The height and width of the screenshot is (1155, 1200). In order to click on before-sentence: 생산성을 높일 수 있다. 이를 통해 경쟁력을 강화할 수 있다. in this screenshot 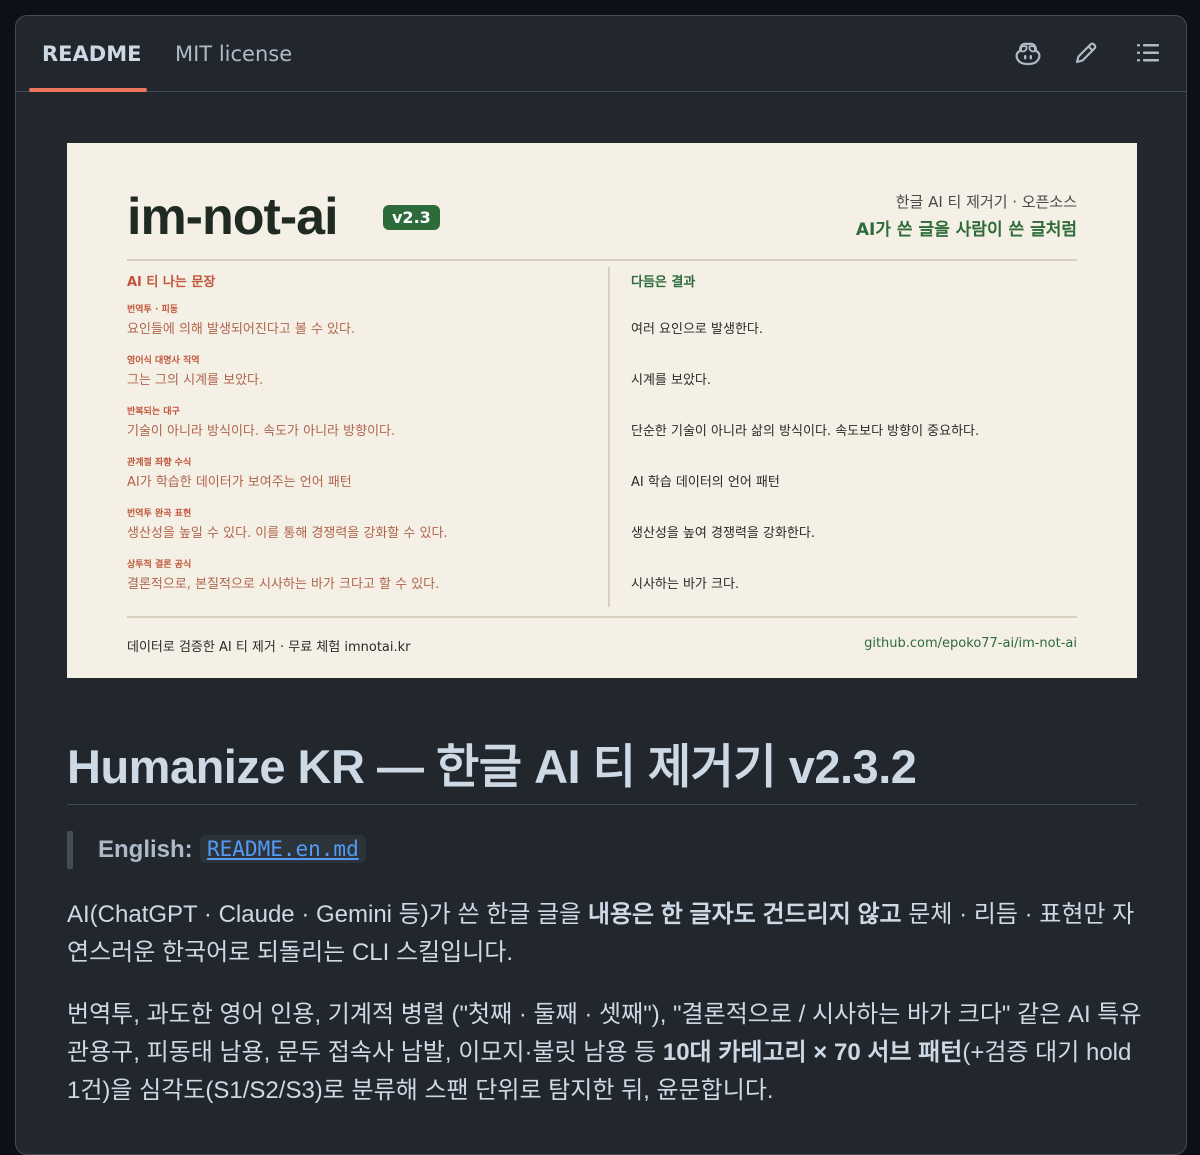, I will do `click(287, 533)`.